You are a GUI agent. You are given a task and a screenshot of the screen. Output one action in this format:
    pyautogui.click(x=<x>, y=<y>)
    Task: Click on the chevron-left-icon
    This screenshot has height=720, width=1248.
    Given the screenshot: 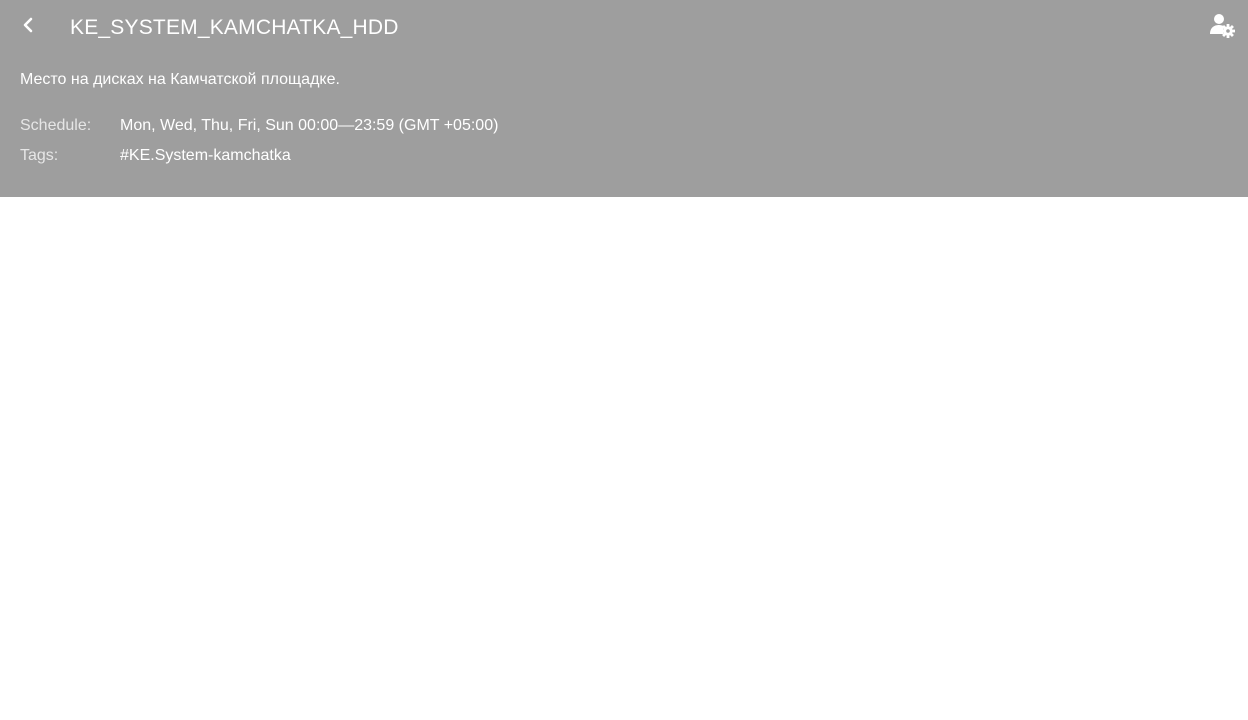 What is the action you would take?
    pyautogui.click(x=28, y=27)
    